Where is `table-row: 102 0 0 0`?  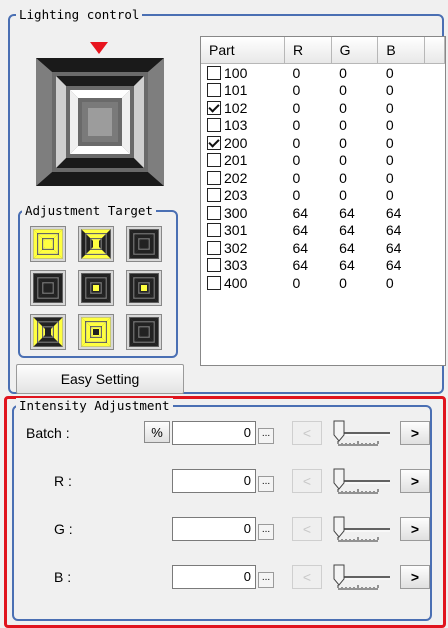
table-row: 102 0 0 0 is located at coordinates (323, 108).